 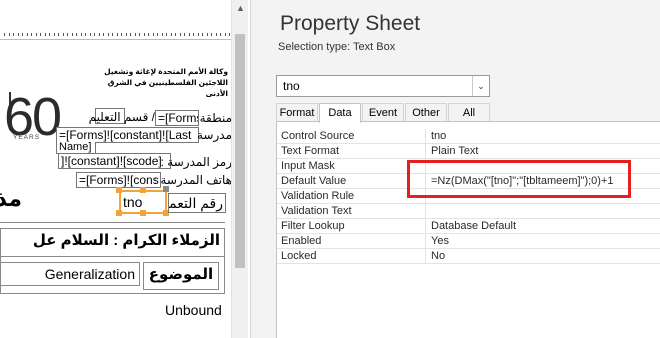 I want to click on agency-name-line: الأدنى, so click(x=216, y=93).